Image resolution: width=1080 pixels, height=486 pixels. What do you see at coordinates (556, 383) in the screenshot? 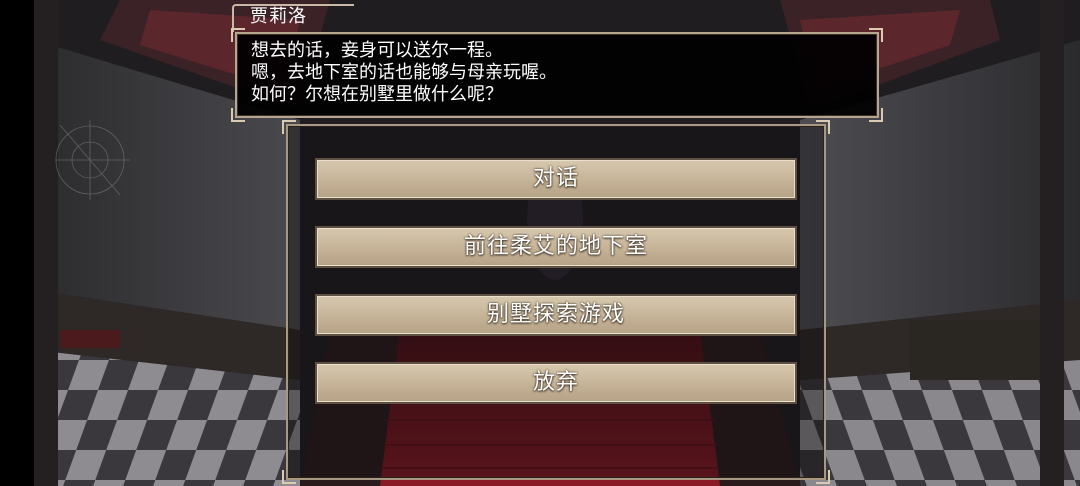
I see `choice-cancel-button: 放弃` at bounding box center [556, 383].